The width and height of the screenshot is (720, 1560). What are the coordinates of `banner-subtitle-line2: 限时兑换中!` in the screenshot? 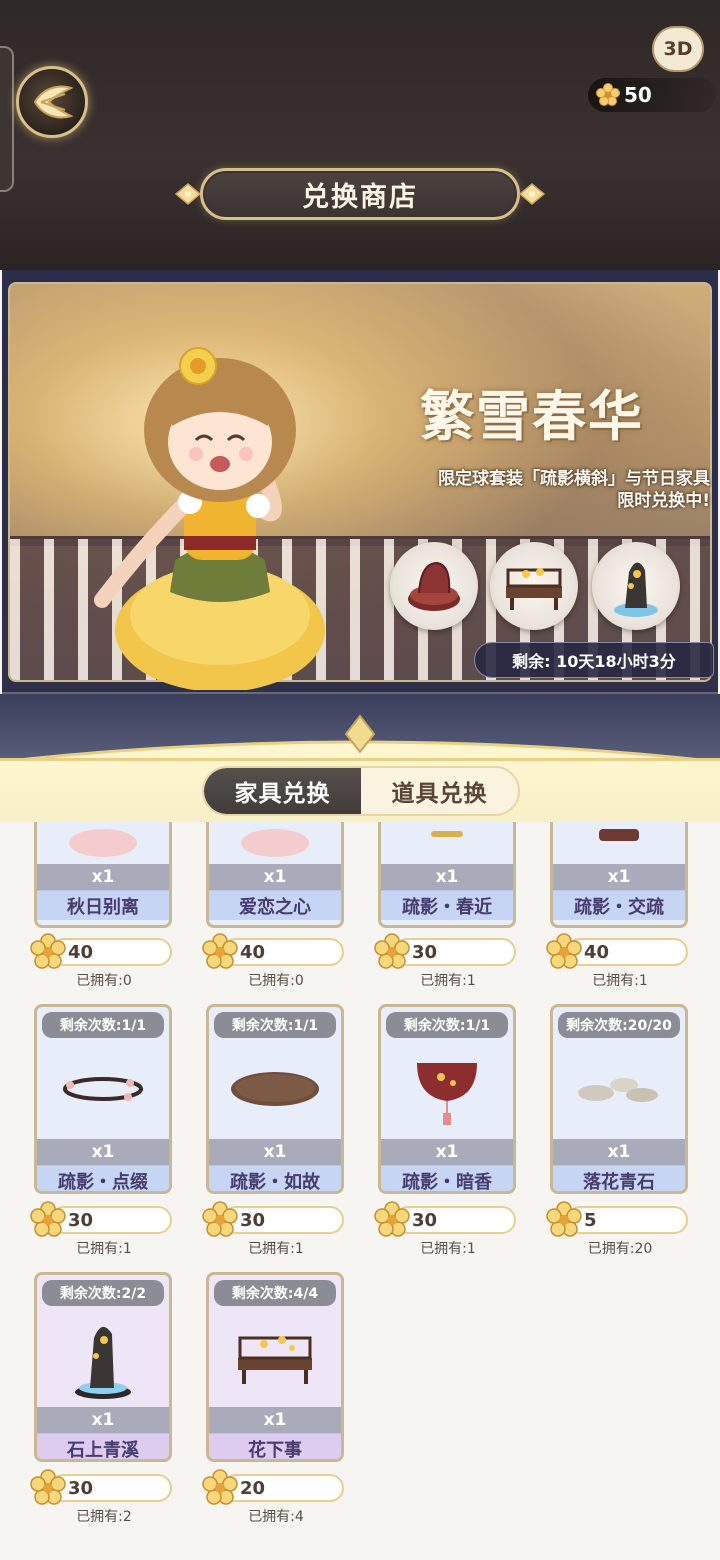 It's located at (663, 501).